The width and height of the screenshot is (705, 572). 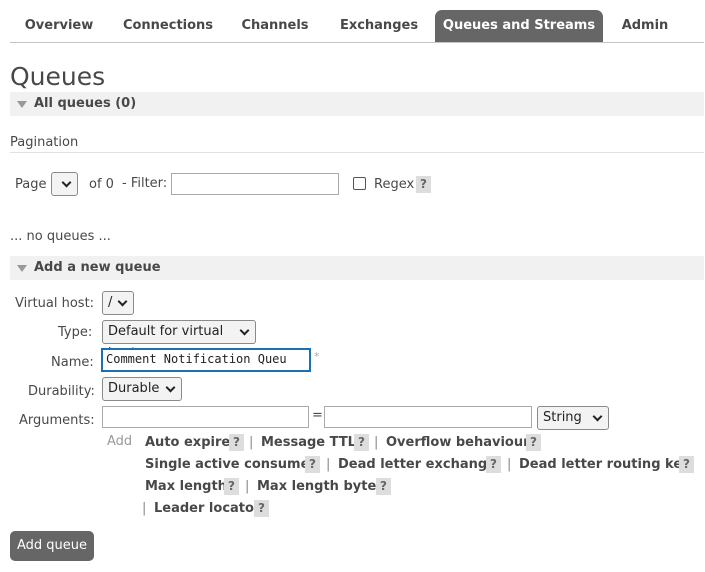 I want to click on type-select: Default for virtual host, so click(x=179, y=340).